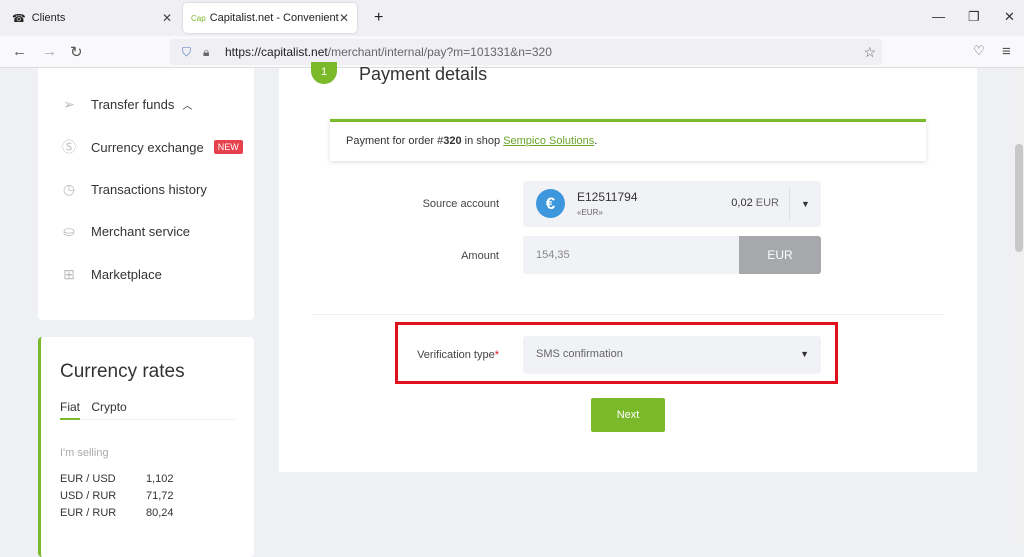 The image size is (1024, 557). I want to click on tab-fiat: Fiat, so click(70, 410).